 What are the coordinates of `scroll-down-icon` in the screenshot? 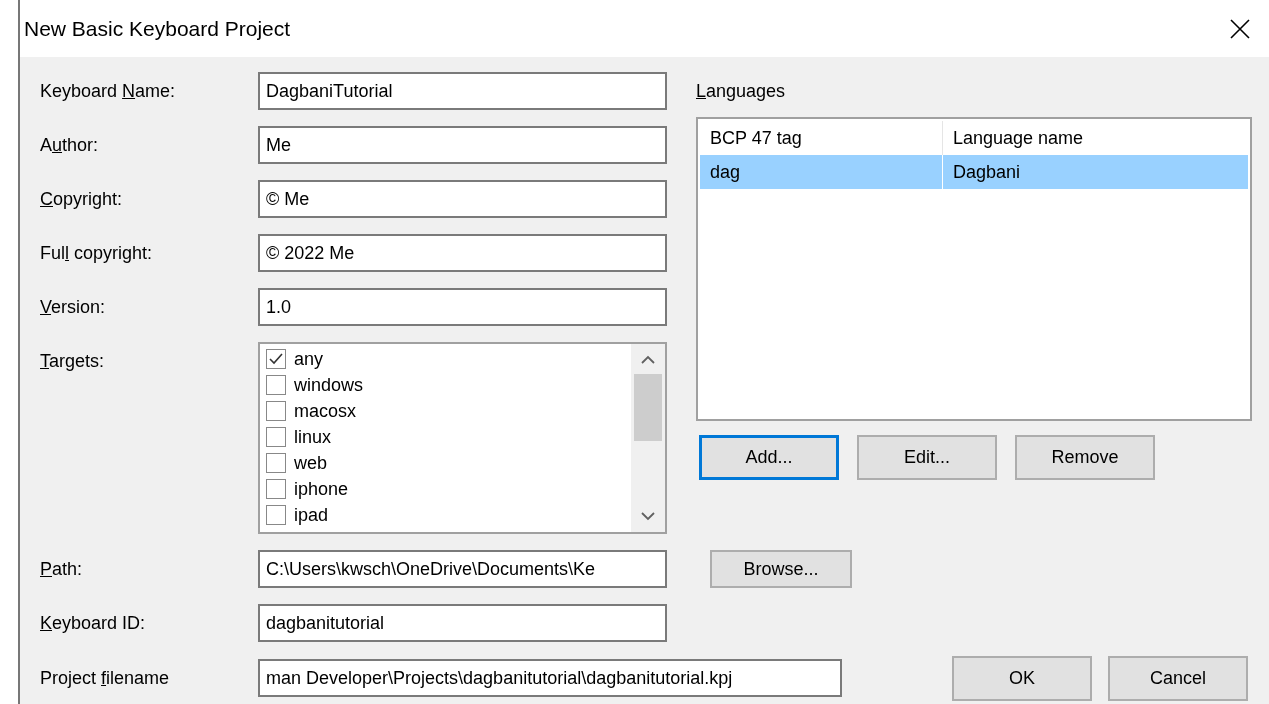 It's located at (648, 516).